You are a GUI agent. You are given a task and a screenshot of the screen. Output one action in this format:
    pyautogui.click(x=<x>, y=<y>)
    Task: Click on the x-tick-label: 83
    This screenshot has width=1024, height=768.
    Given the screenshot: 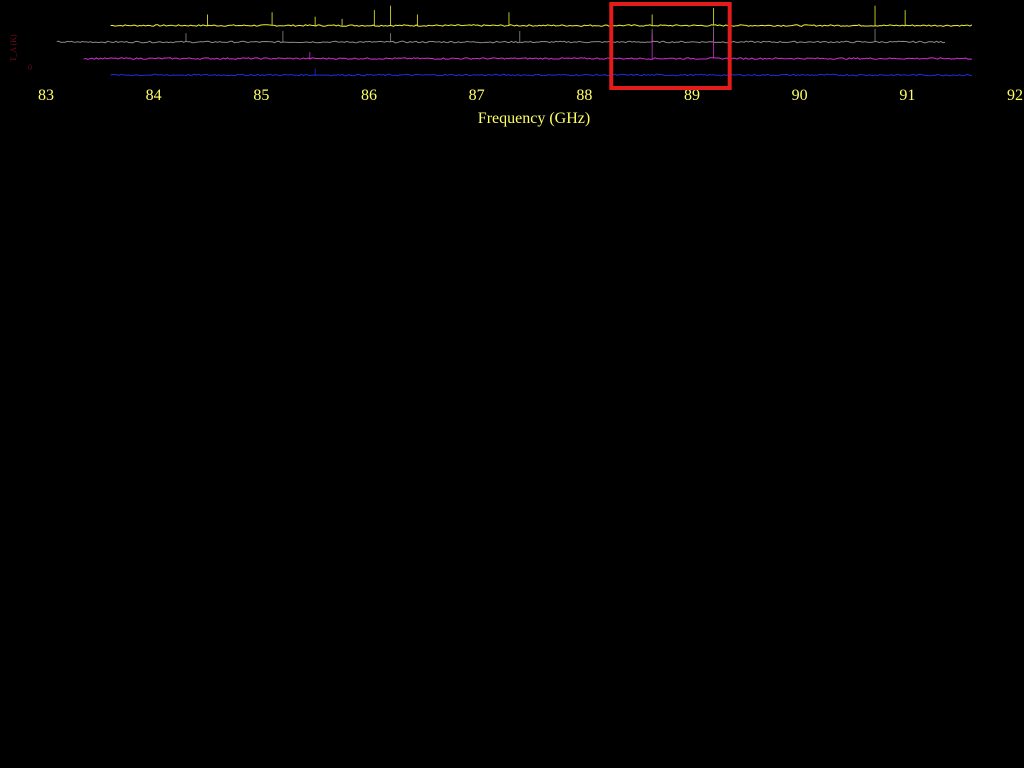 What is the action you would take?
    pyautogui.click(x=46, y=95)
    